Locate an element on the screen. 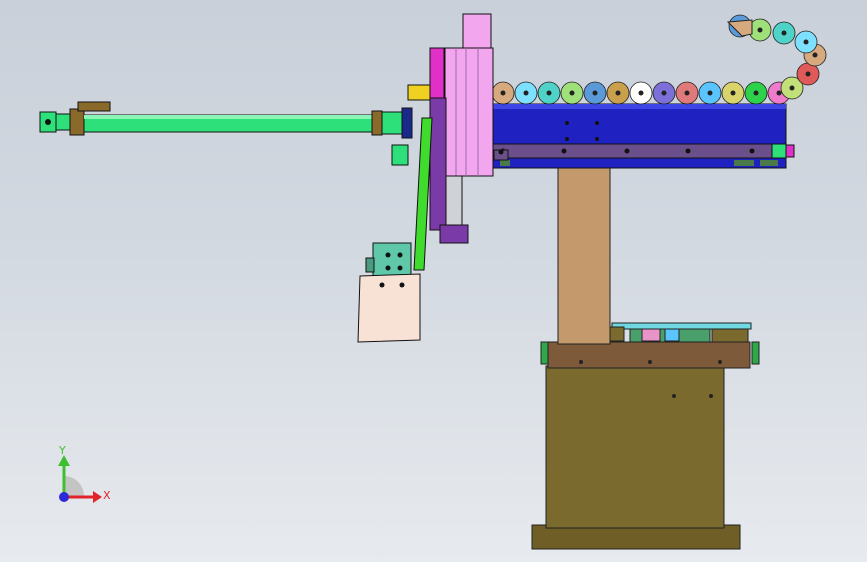  gripper-arm is located at coordinates (423, 194).